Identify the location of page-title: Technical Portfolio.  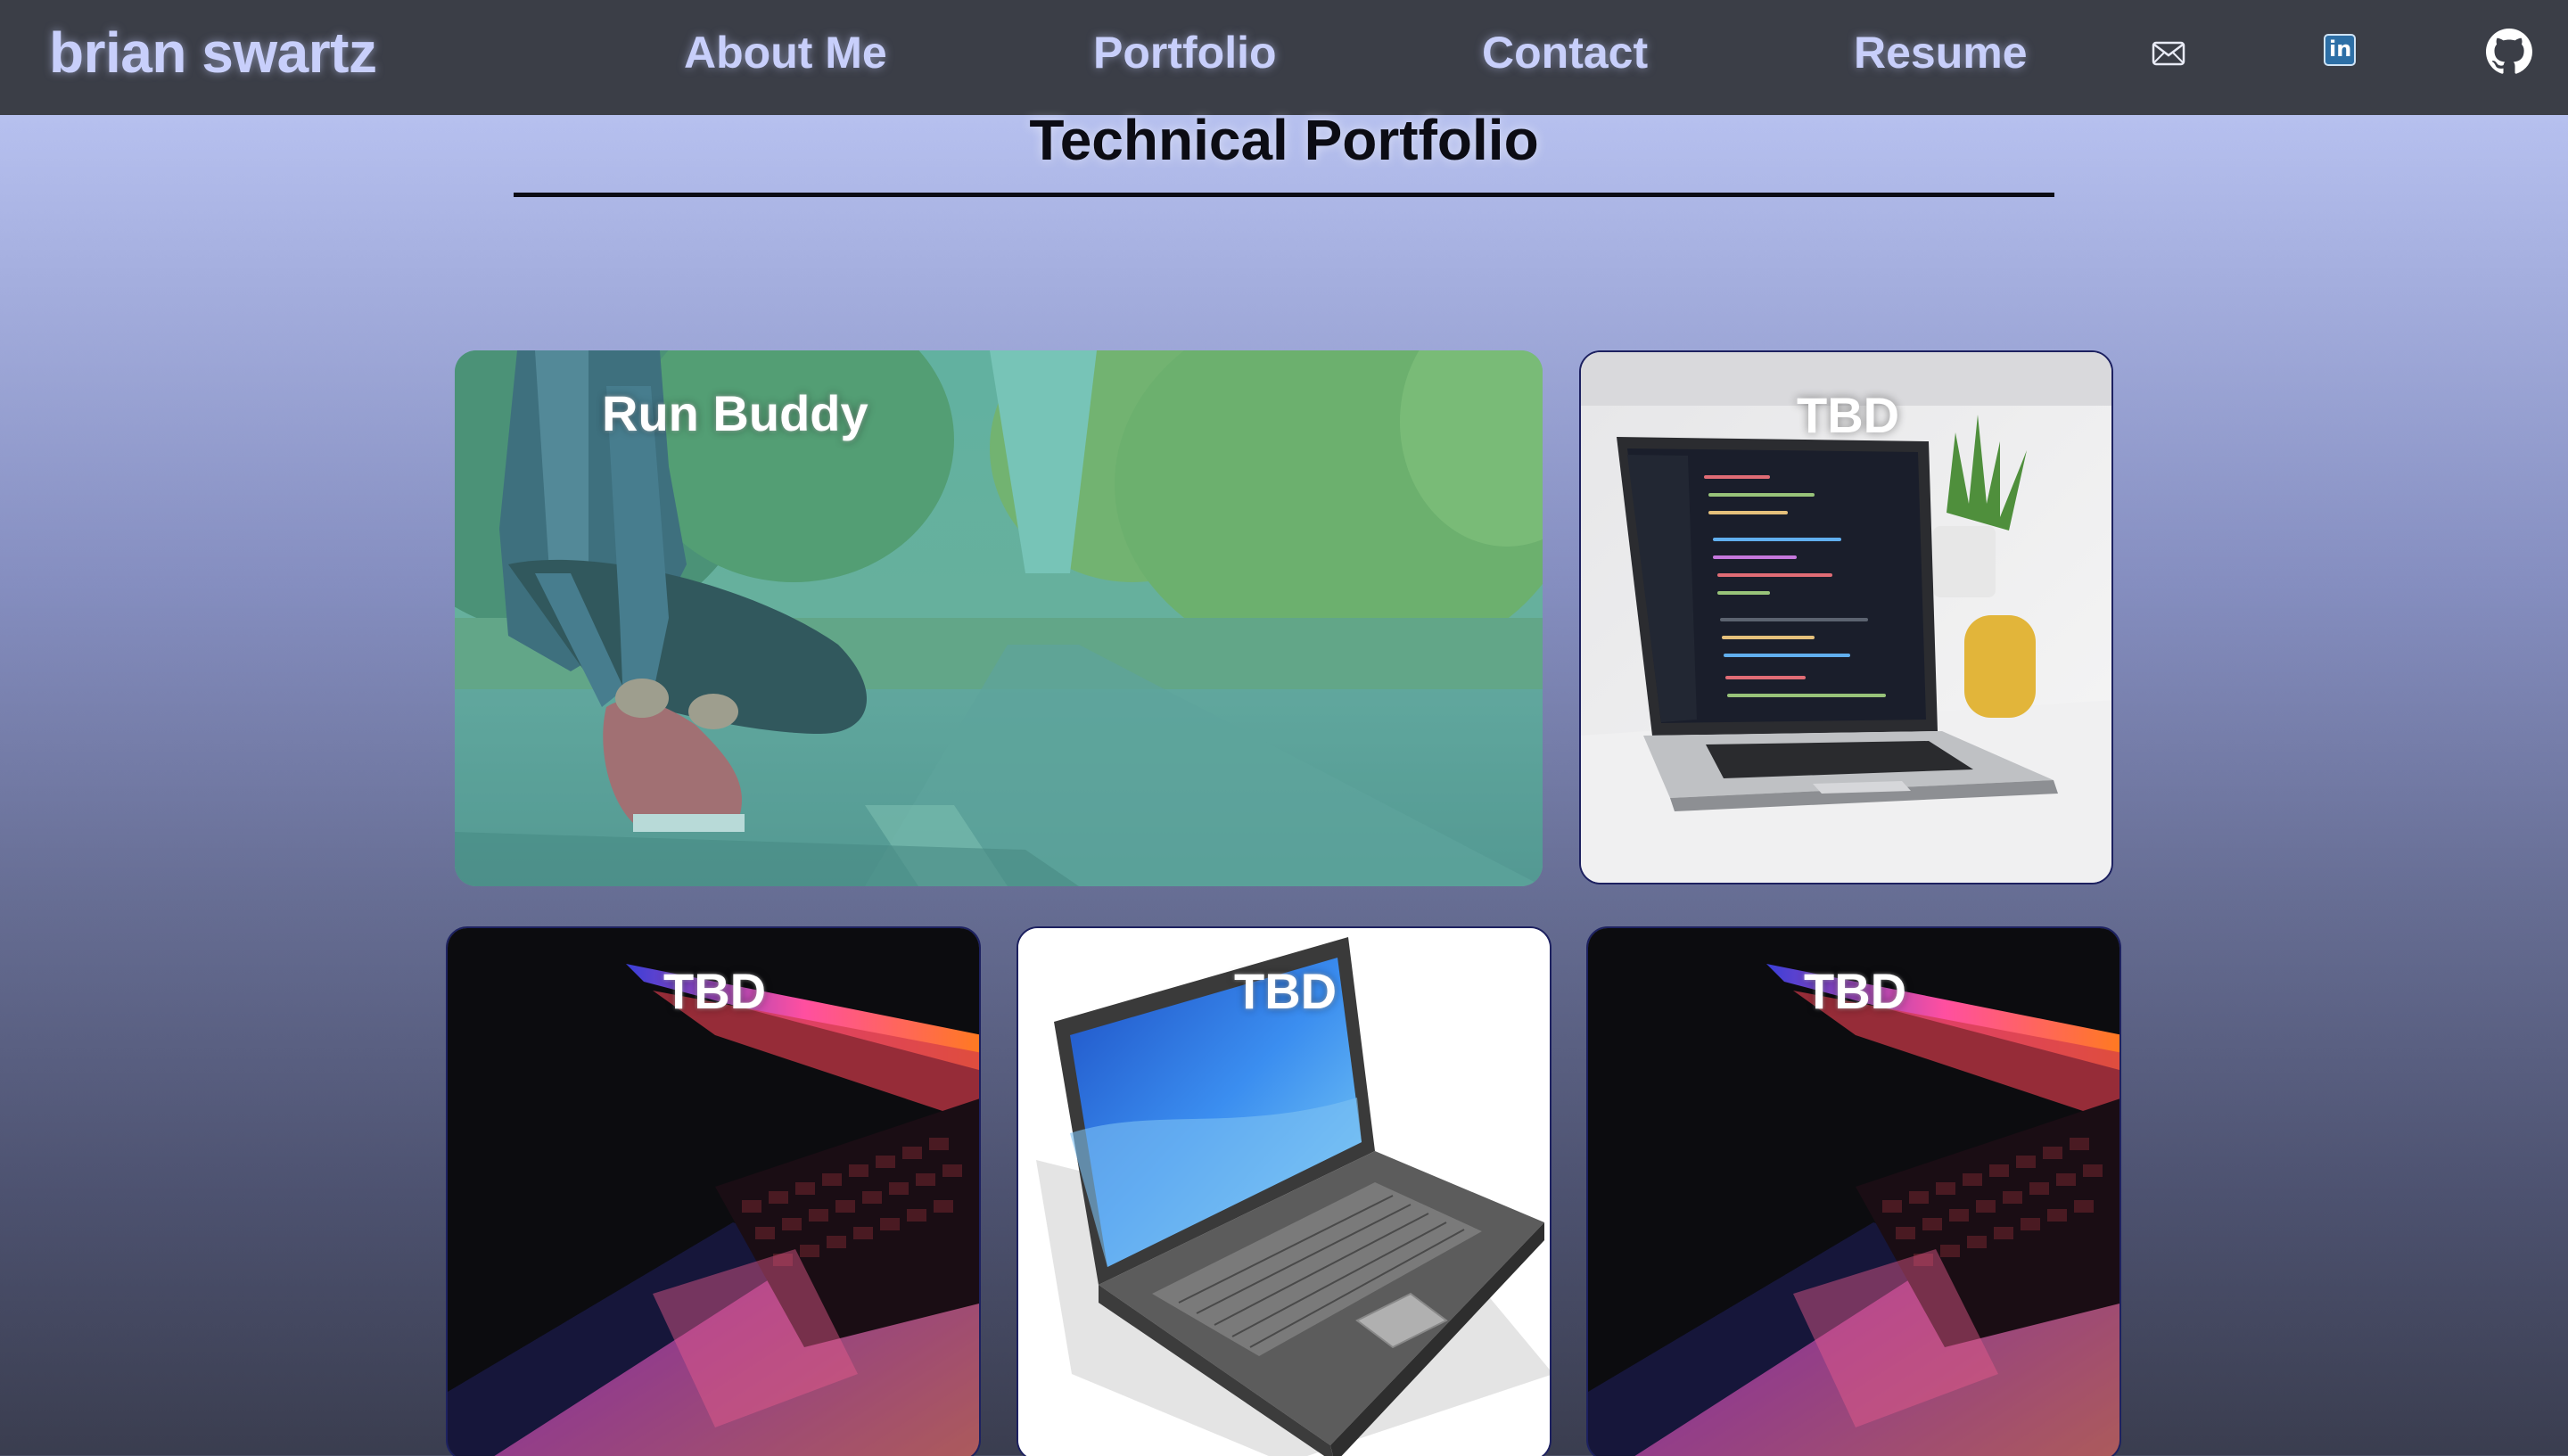
(1284, 140).